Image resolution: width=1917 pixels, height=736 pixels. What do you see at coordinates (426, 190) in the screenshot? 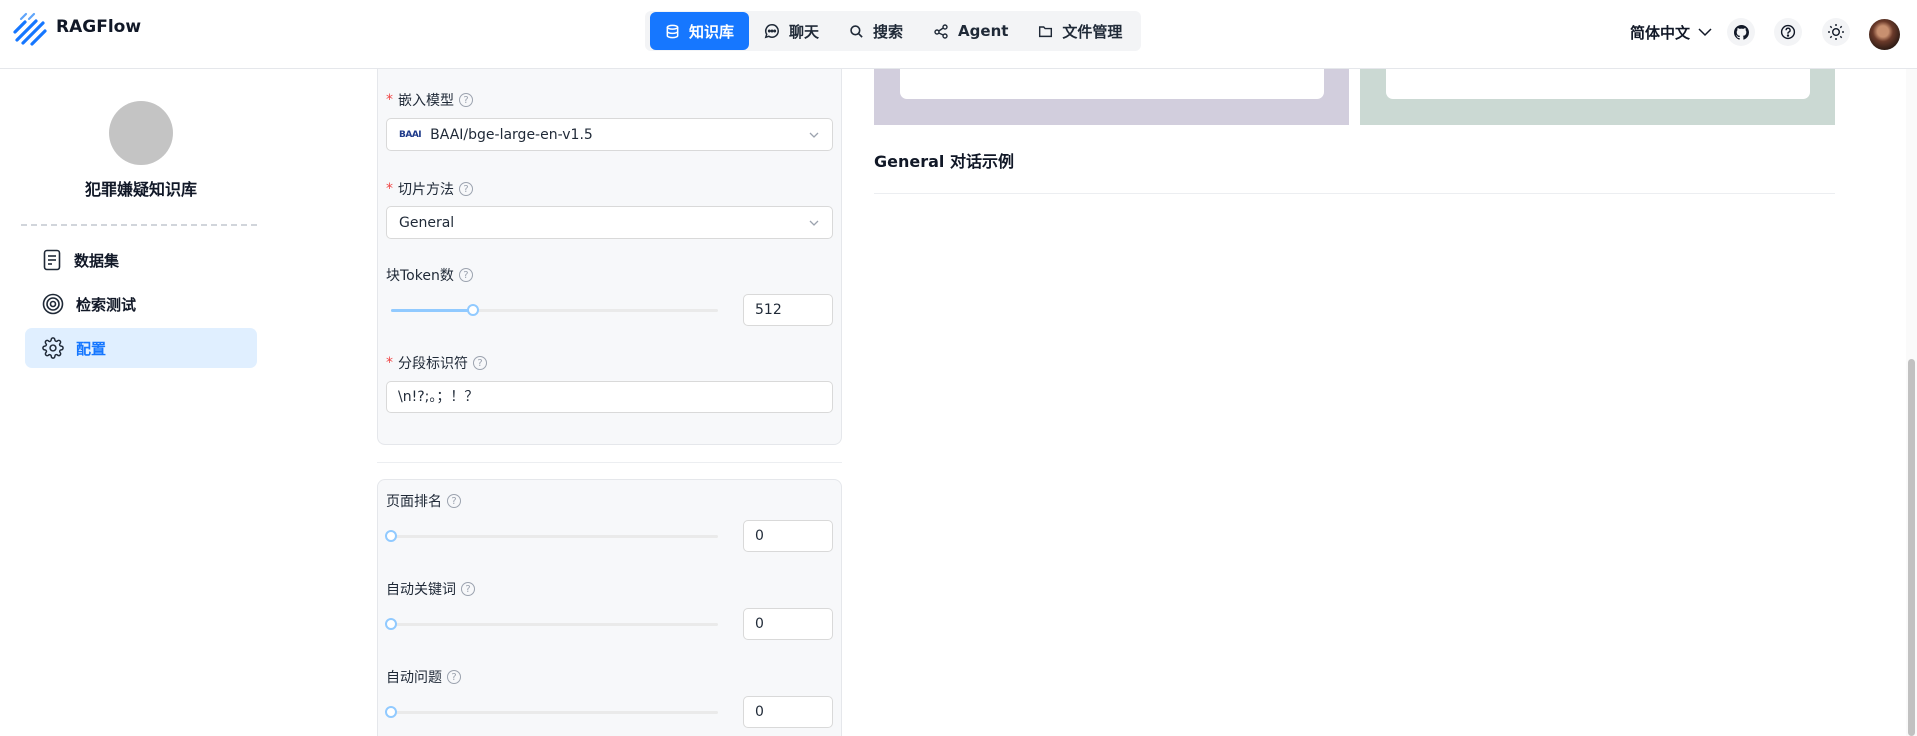
I see `label-text: 切片方法` at bounding box center [426, 190].